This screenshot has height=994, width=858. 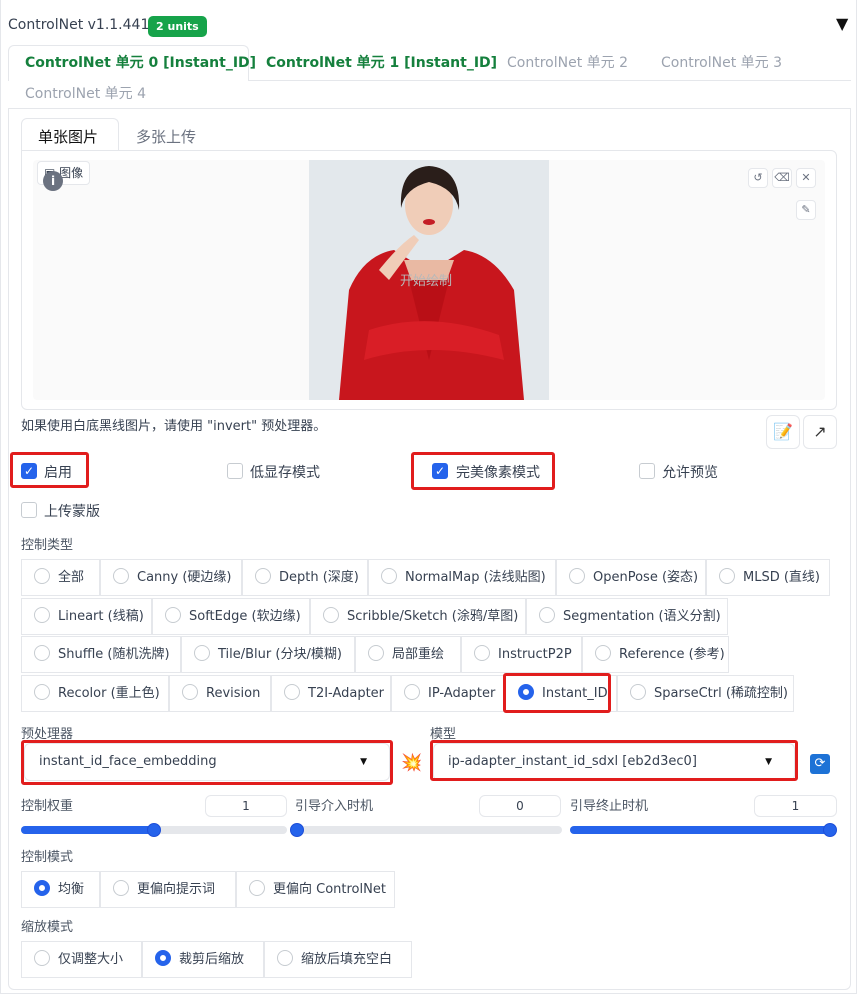 I want to click on control-type-option: 全部, so click(x=60, y=577).